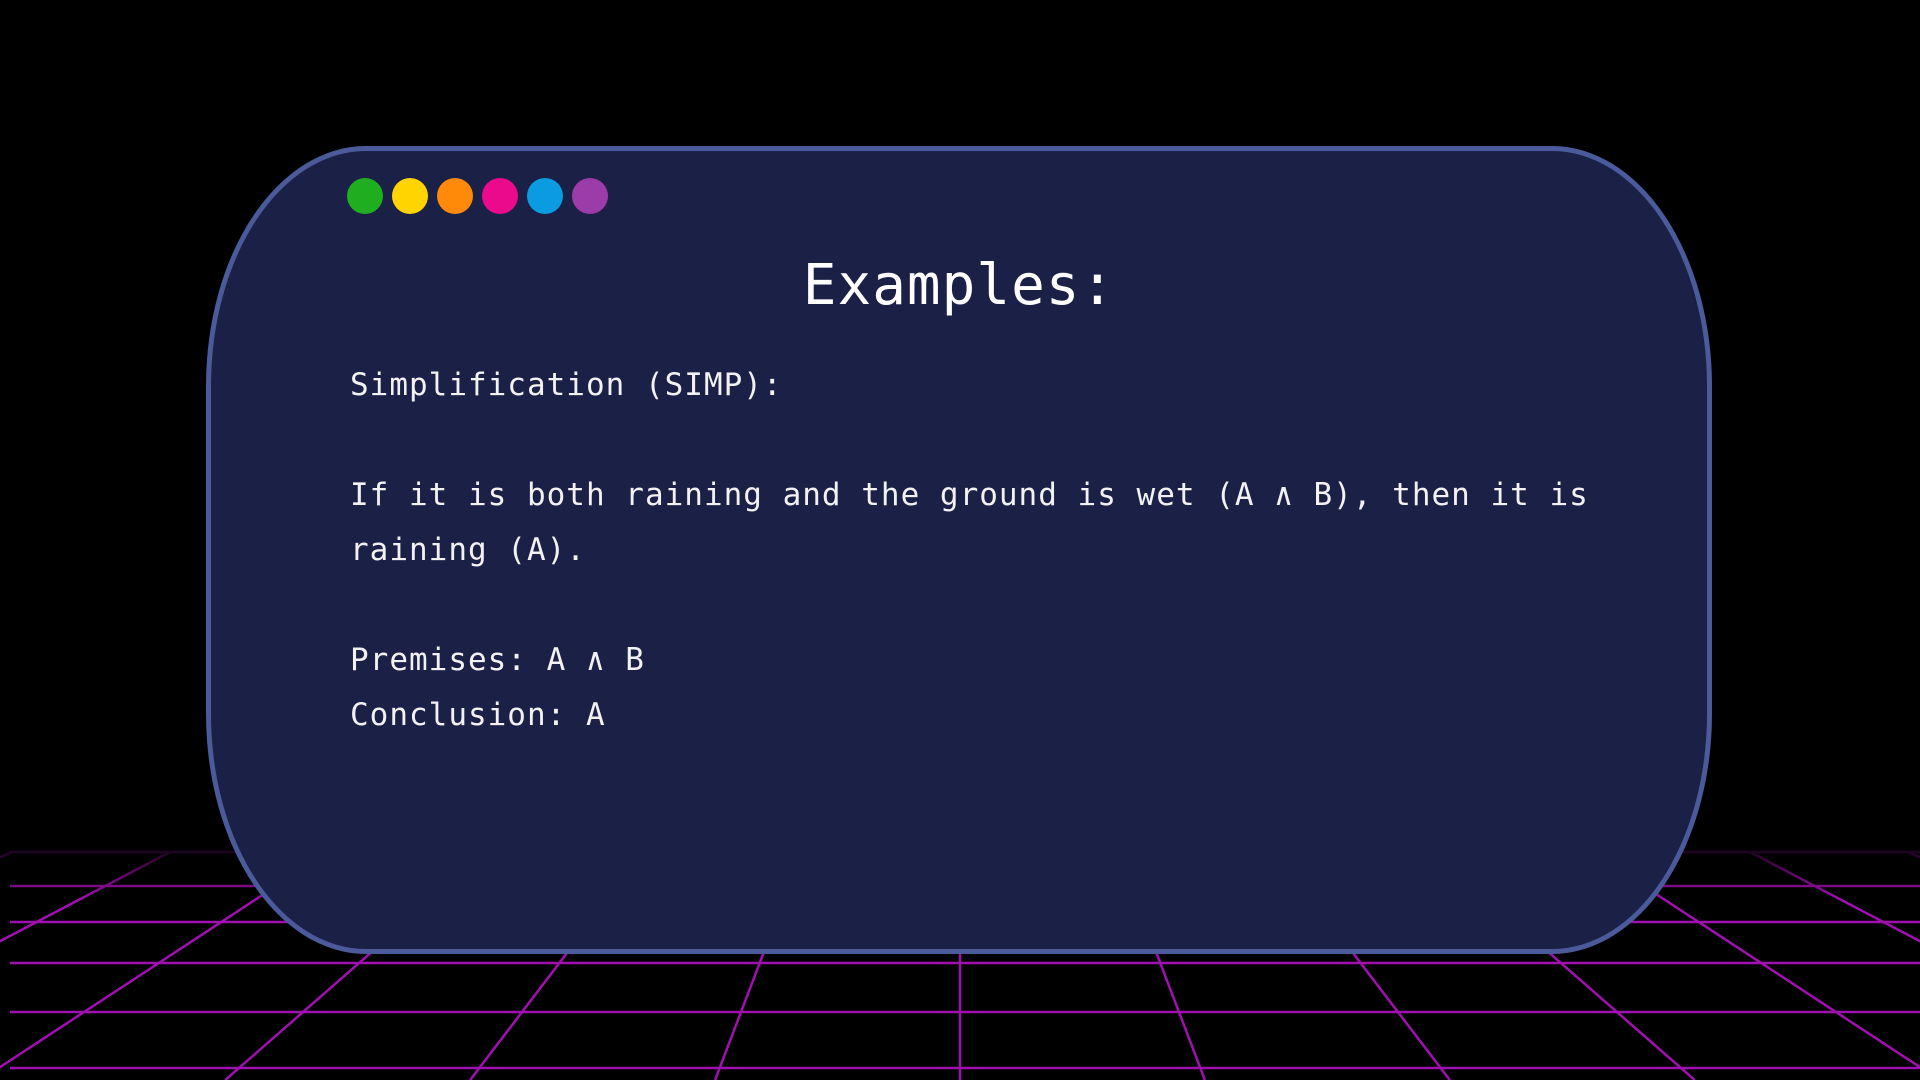 Image resolution: width=1920 pixels, height=1080 pixels. Describe the element at coordinates (500, 196) in the screenshot. I see `pink-dot` at that location.